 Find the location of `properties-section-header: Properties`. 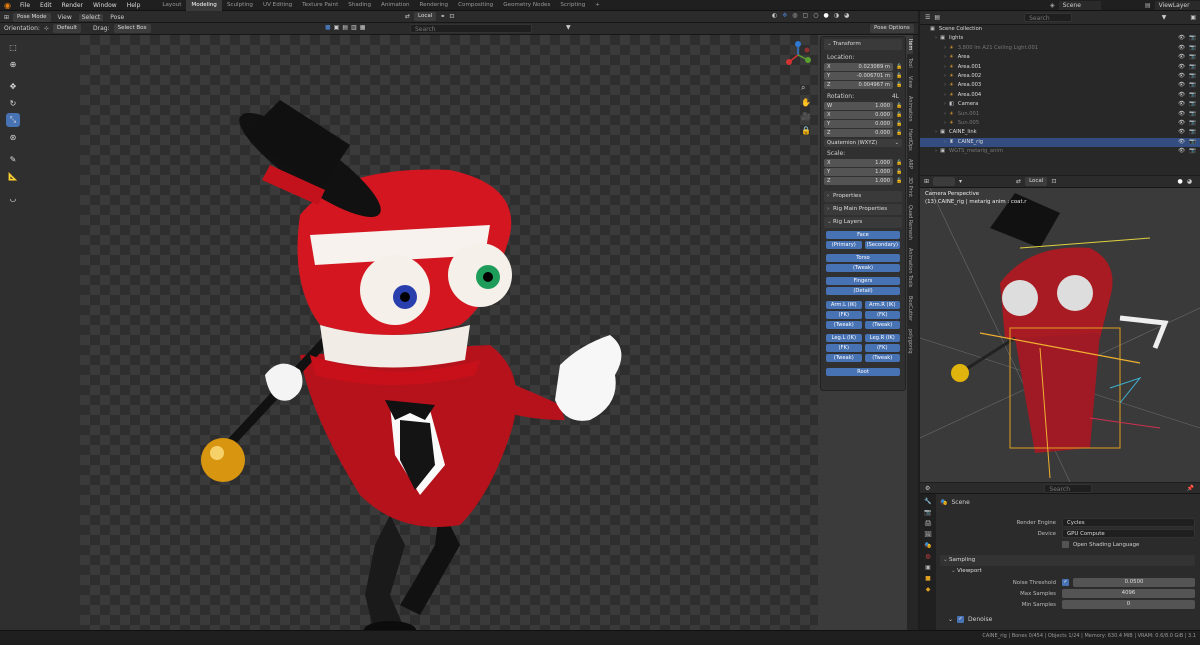

properties-section-header: Properties is located at coordinates (863, 196).